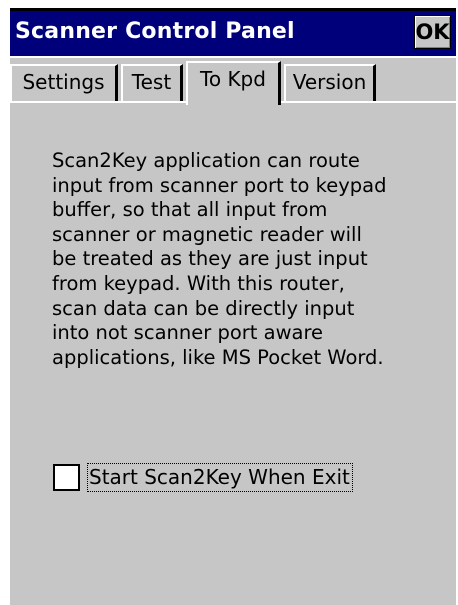 This screenshot has width=458, height=605. Describe the element at coordinates (220, 477) in the screenshot. I see `start-scan2key-label: Start Scan2Key When Exit` at that location.